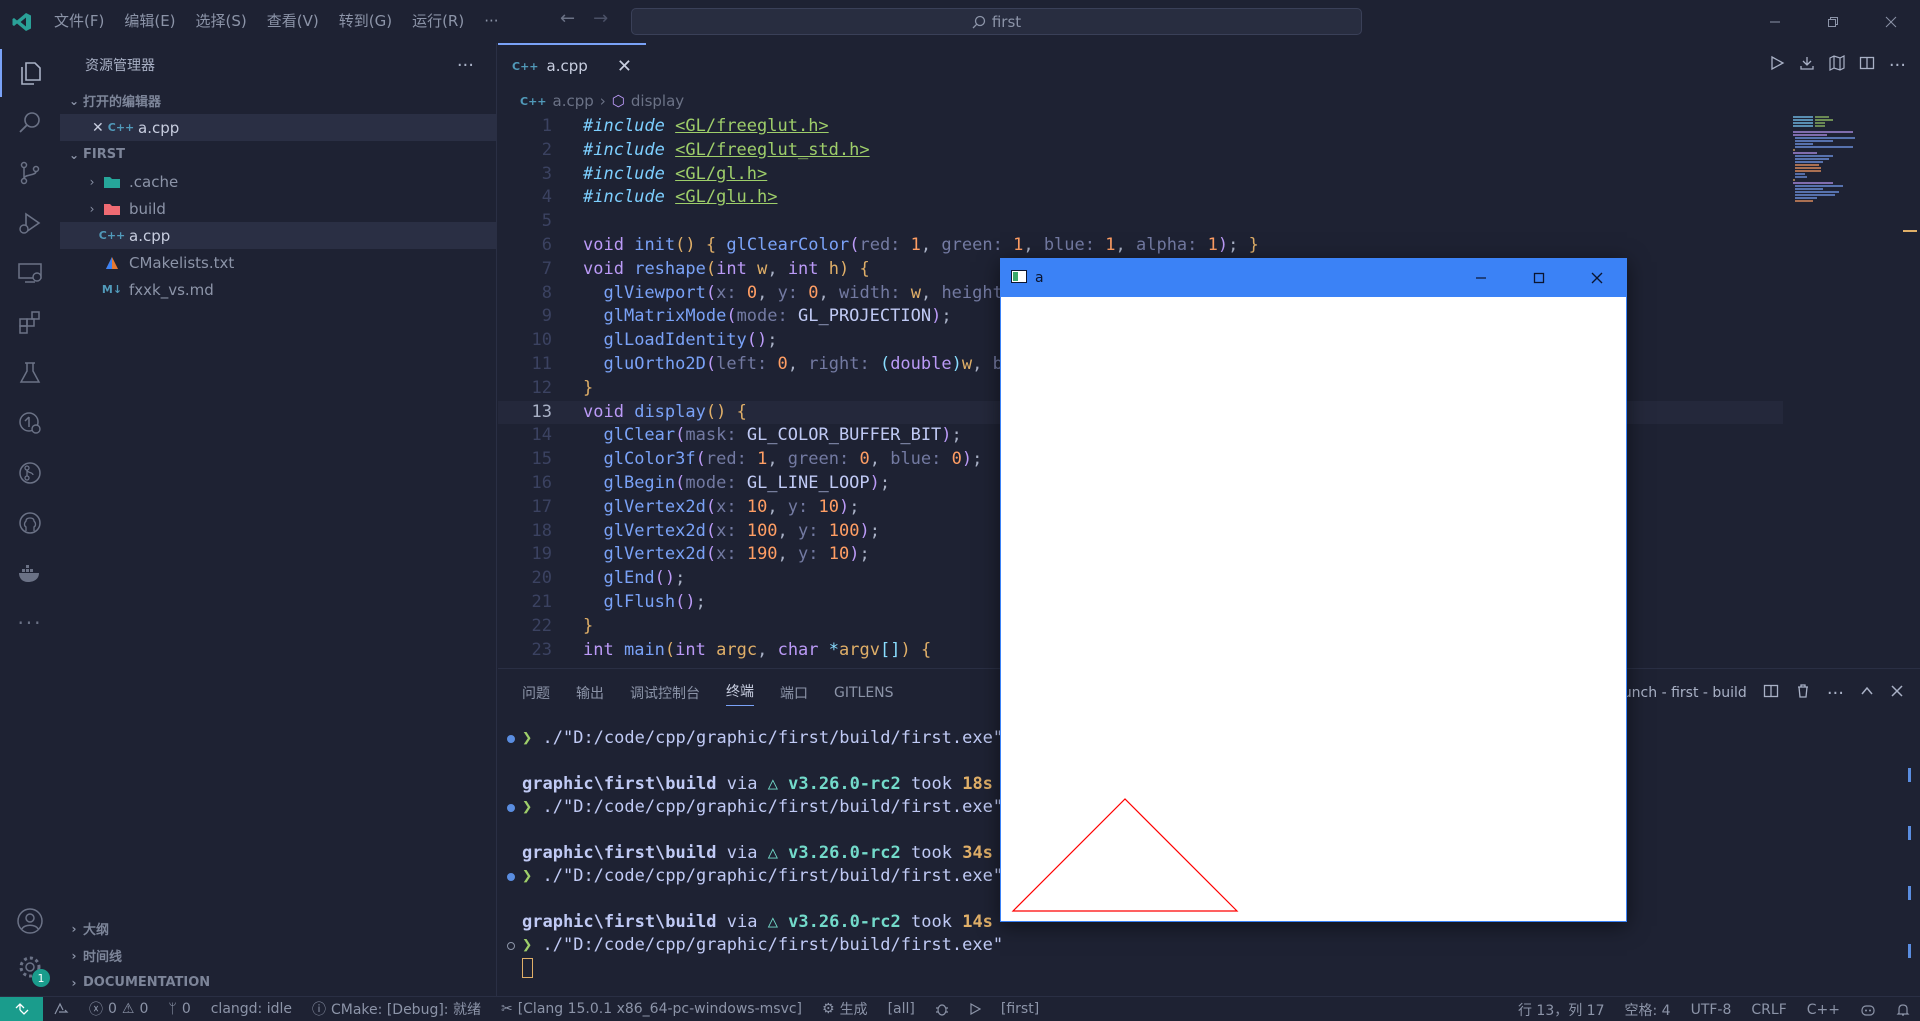  Describe the element at coordinates (149, 21) in the screenshot. I see `menu-edit: 编辑(E)` at that location.